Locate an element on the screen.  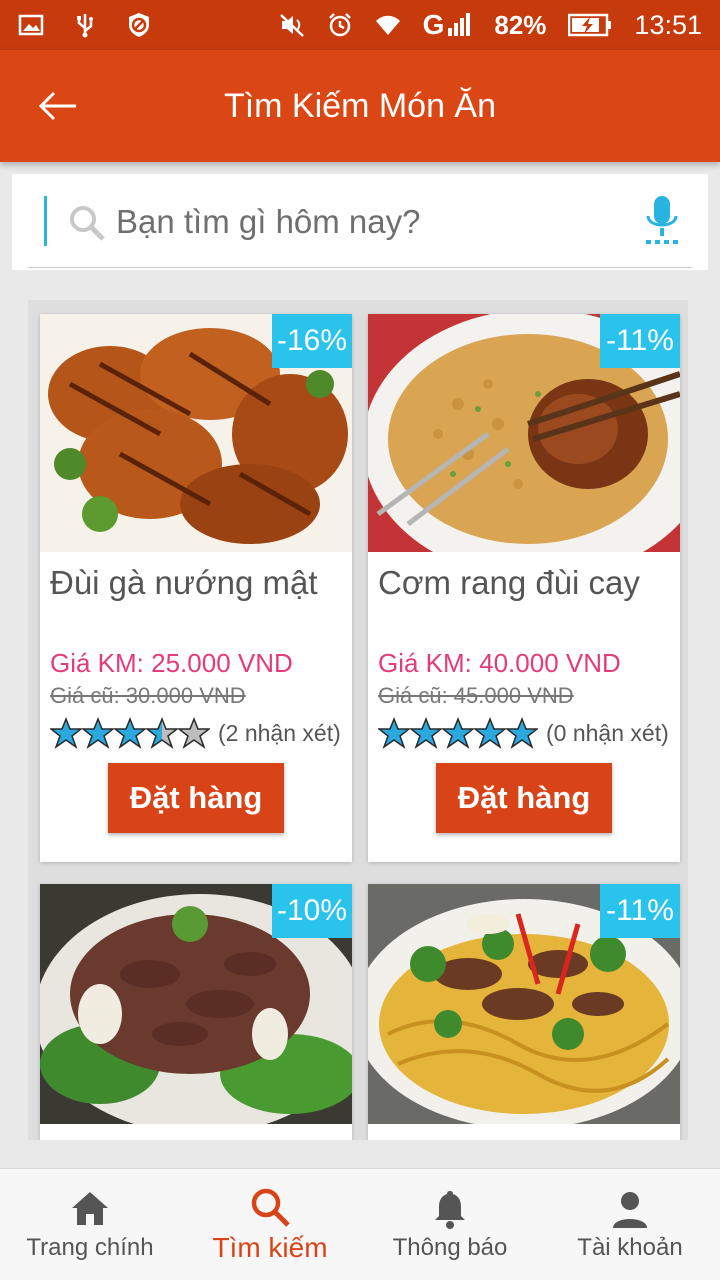
search-bar is located at coordinates (360, 222).